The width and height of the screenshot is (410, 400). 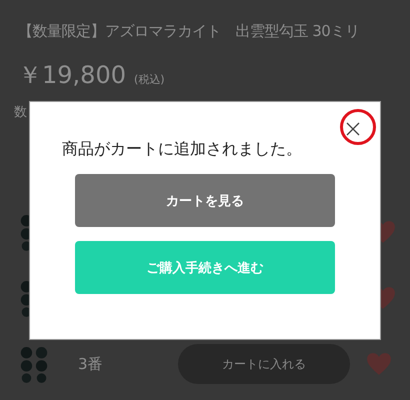 What do you see at coordinates (149, 79) in the screenshot?
I see `tax-note: (税込)` at bounding box center [149, 79].